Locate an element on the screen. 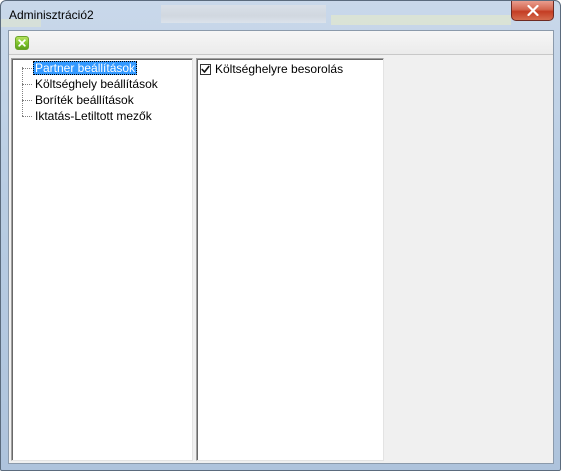  close-green-icon is located at coordinates (22, 43).